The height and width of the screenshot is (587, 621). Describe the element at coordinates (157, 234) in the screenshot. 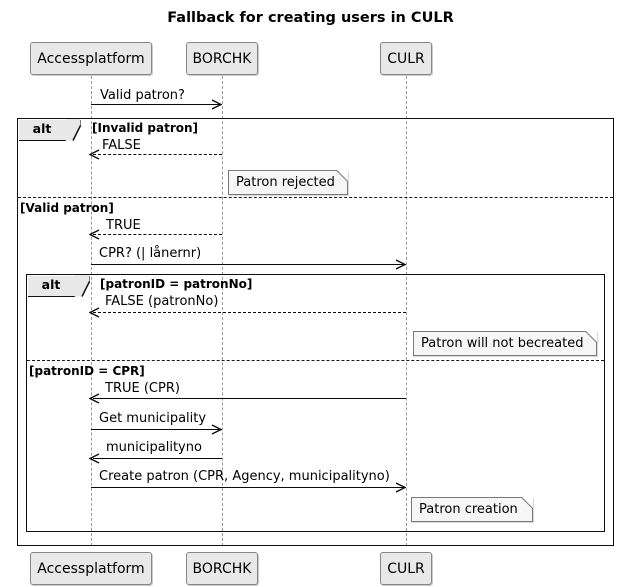

I see `message-line-true` at that location.